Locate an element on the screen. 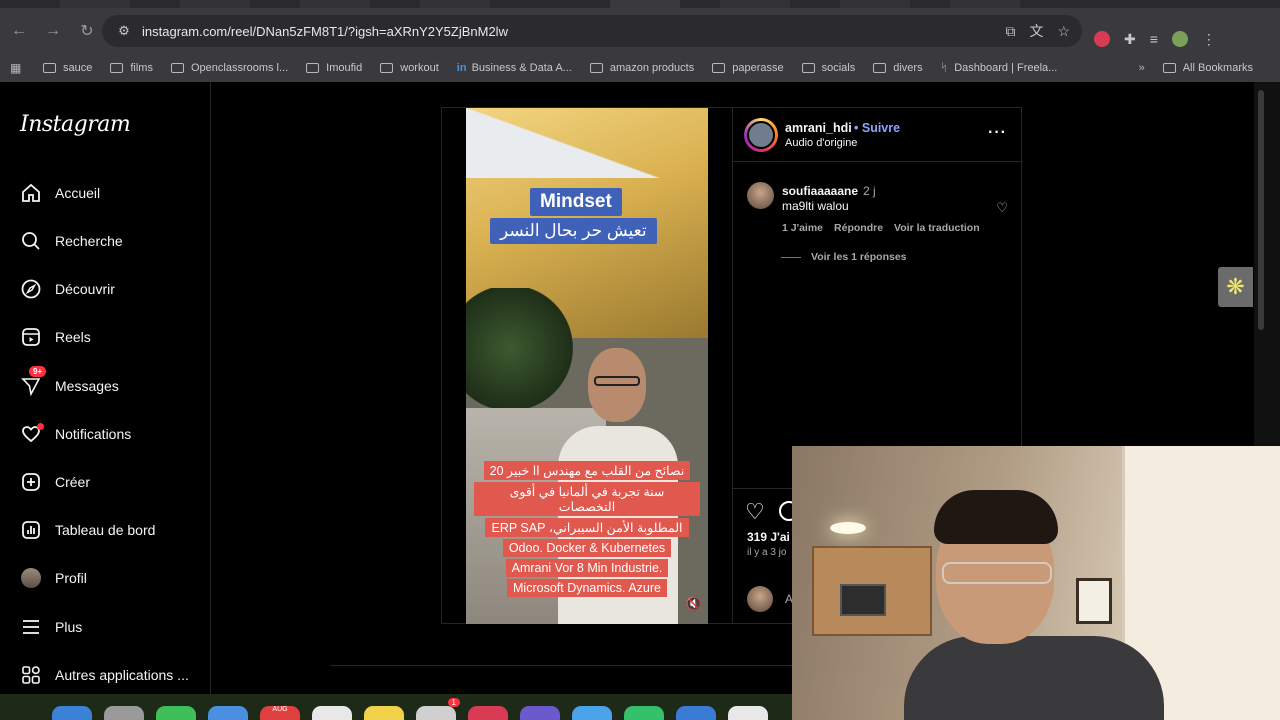 This screenshot has height=720, width=1280. nav-messages: 9+ Messages is located at coordinates (69, 383).